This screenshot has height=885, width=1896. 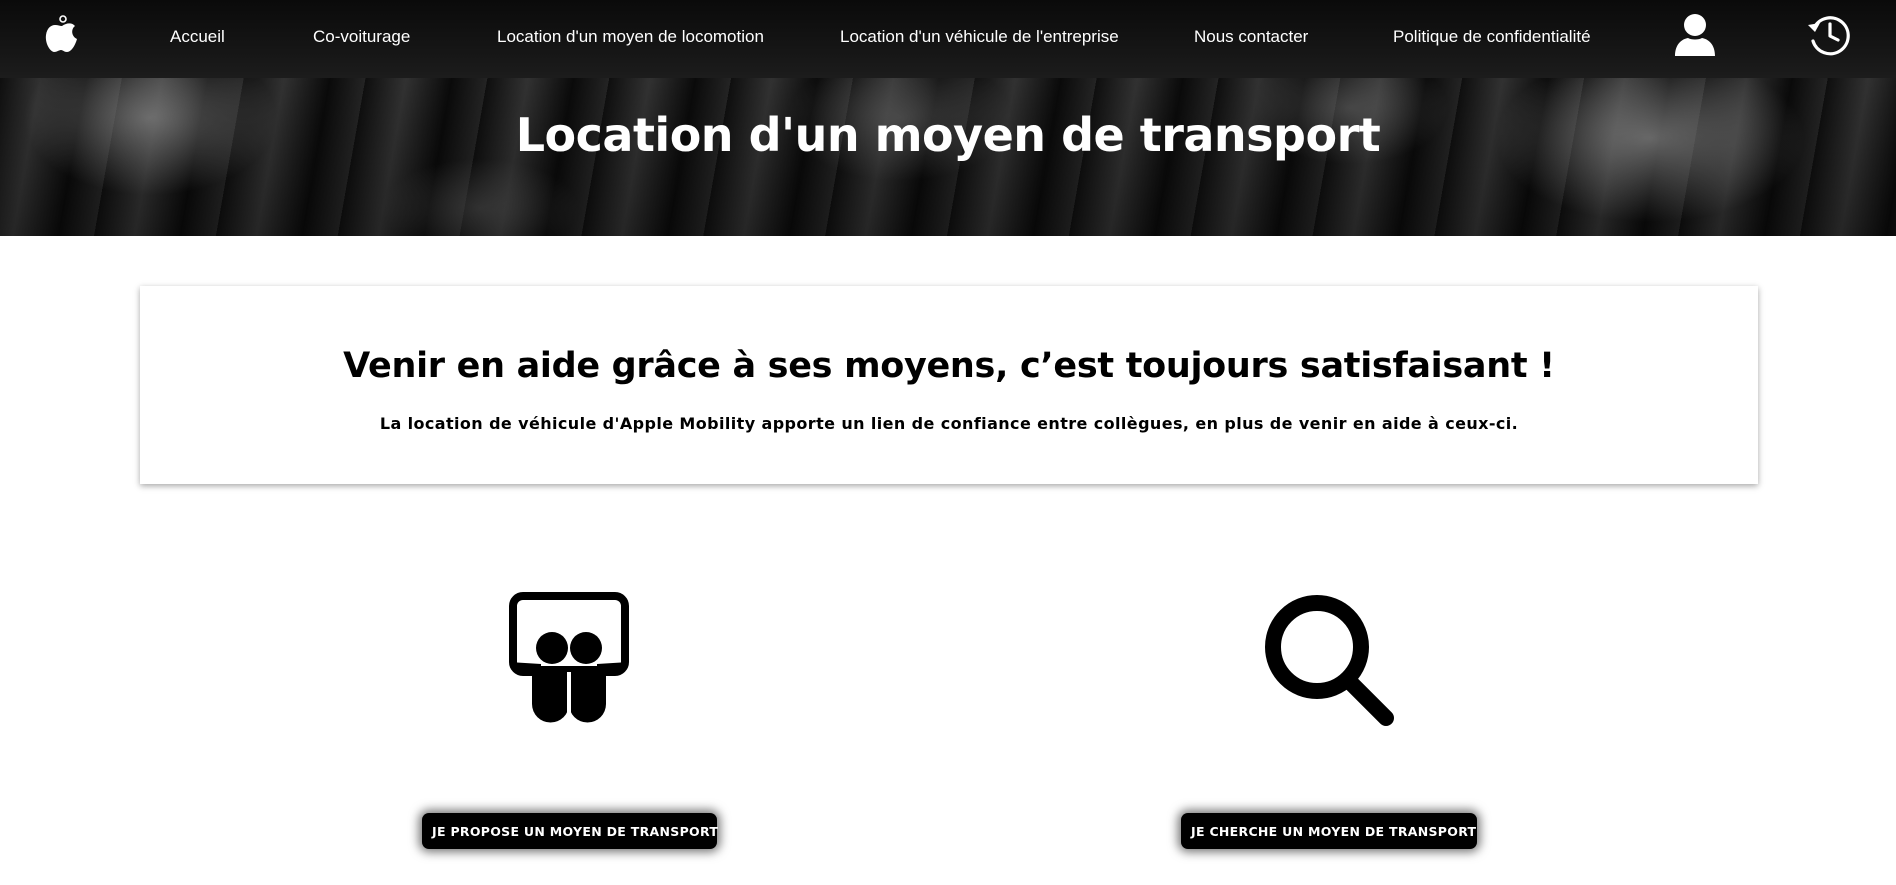 I want to click on apple-logo-icon, so click(x=62, y=37).